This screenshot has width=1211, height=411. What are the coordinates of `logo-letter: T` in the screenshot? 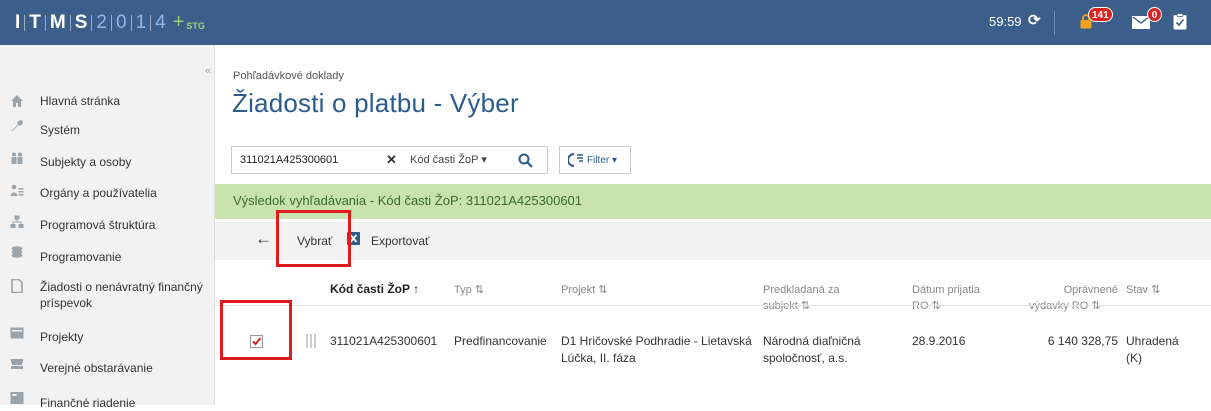 It's located at (35, 22).